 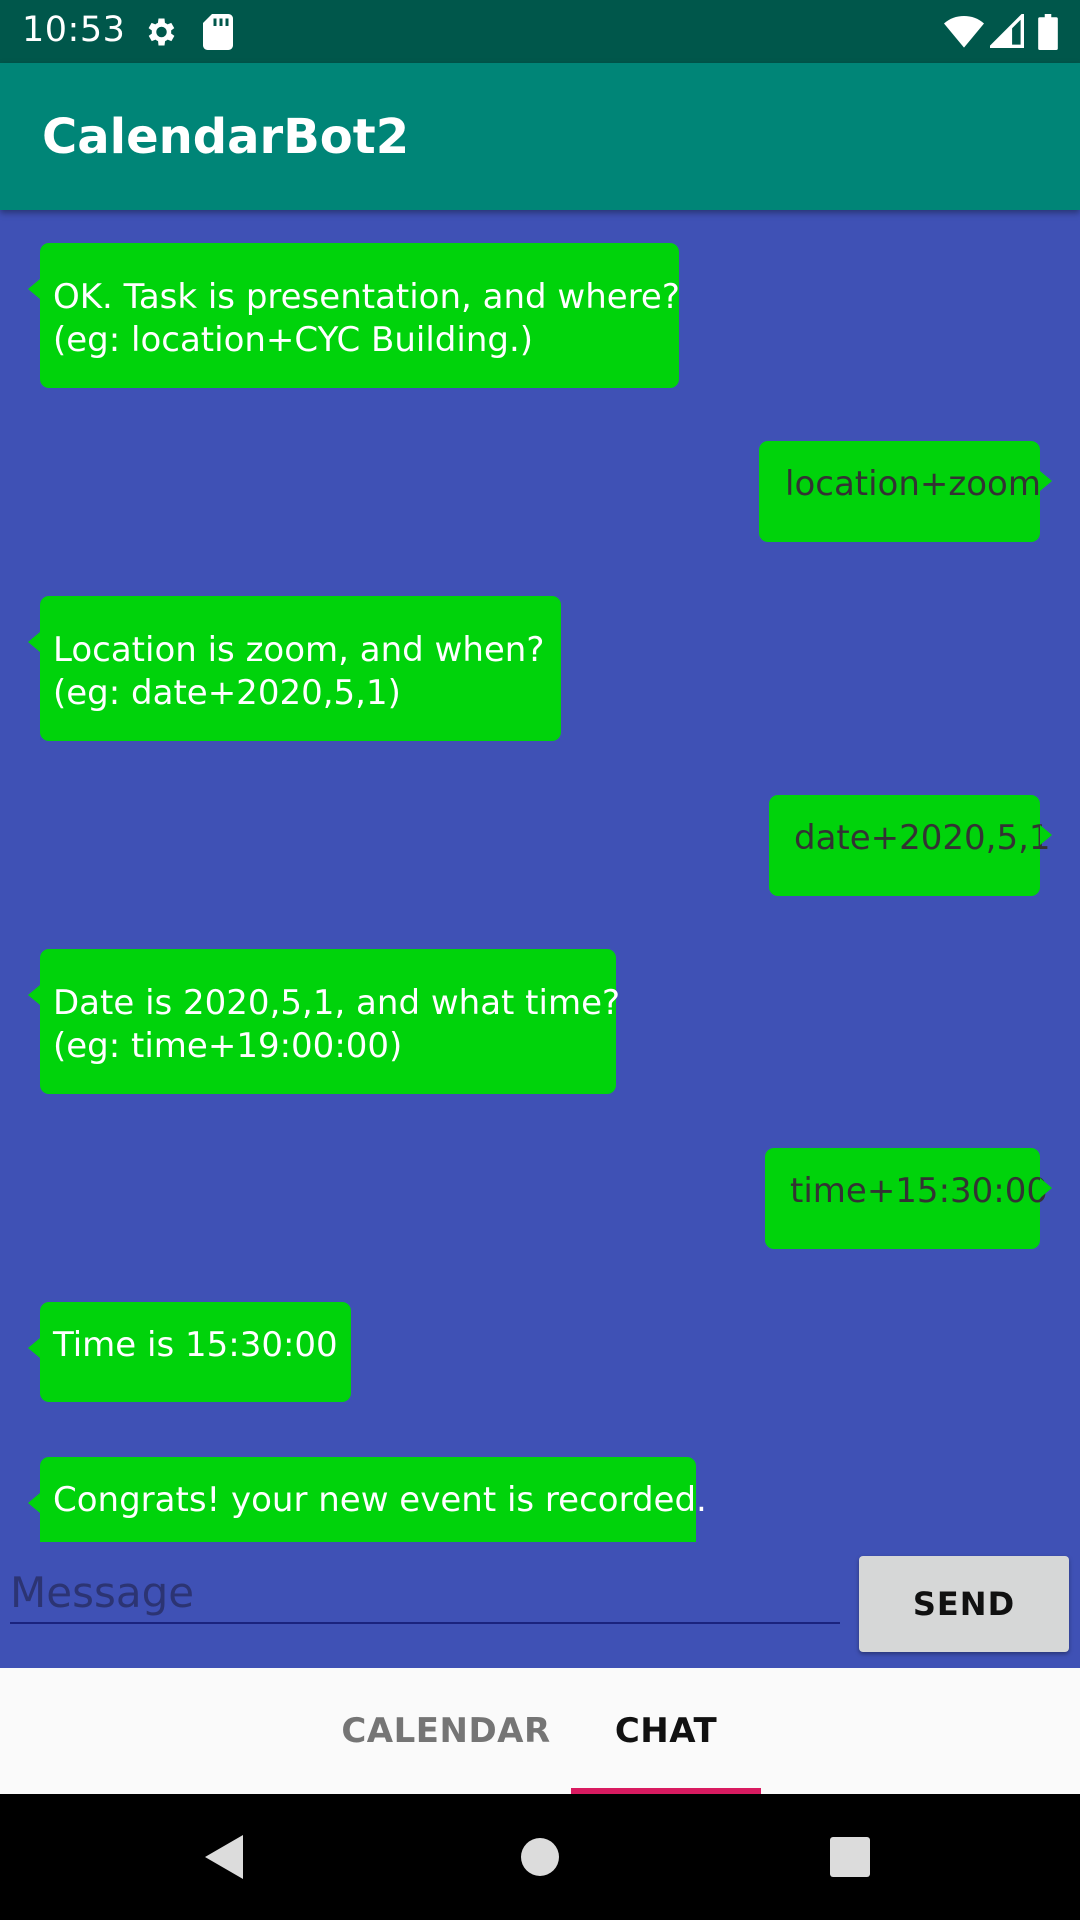 What do you see at coordinates (367, 1499) in the screenshot?
I see `bot-message: Congrats! your new event is recorded.` at bounding box center [367, 1499].